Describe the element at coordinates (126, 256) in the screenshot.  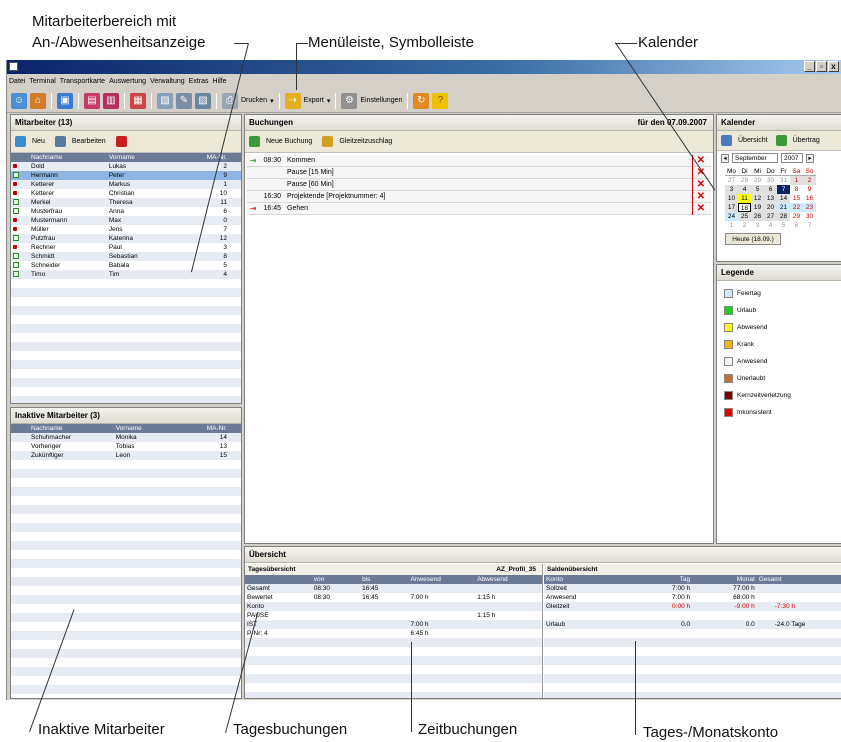
I see `table-row: Schmidt Sebastian 8` at that location.